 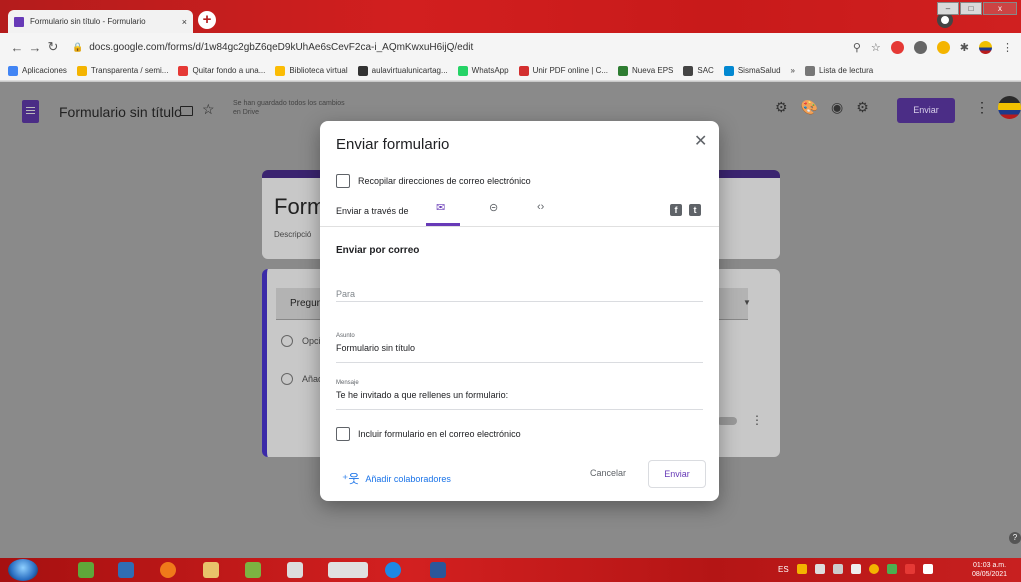 I want to click on send-button: Enviar, so click(x=677, y=474).